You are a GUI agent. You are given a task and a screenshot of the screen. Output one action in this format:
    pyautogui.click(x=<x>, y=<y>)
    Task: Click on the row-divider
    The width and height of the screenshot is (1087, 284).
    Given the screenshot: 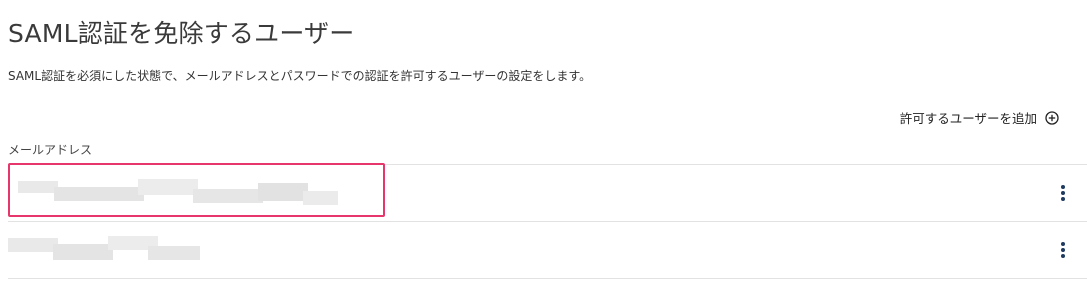 What is the action you would take?
    pyautogui.click(x=547, y=278)
    